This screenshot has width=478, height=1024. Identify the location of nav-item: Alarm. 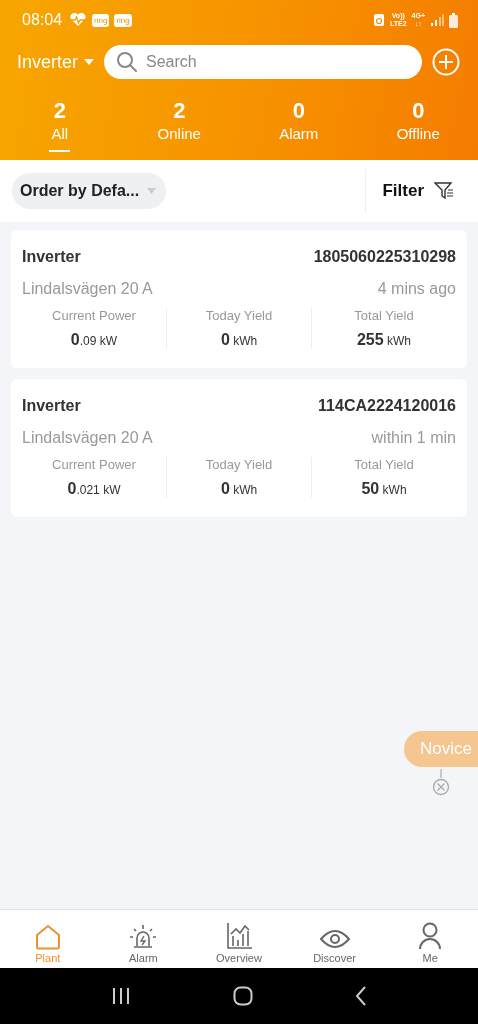
(143, 939).